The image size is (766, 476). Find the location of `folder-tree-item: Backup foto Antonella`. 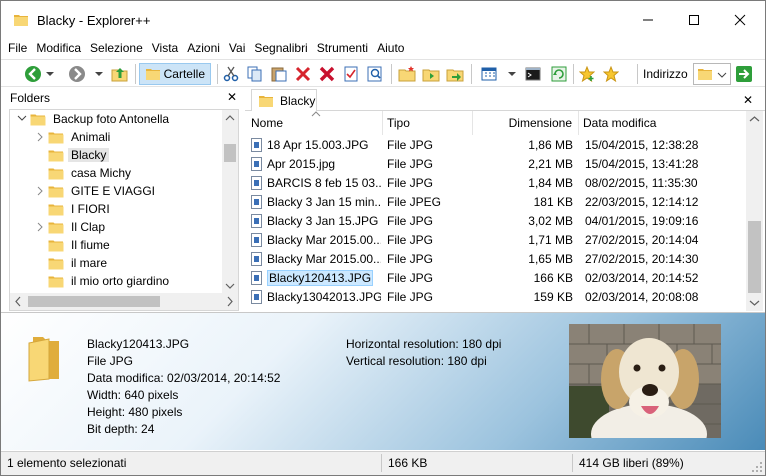

folder-tree-item: Backup foto Antonella is located at coordinates (94, 119).